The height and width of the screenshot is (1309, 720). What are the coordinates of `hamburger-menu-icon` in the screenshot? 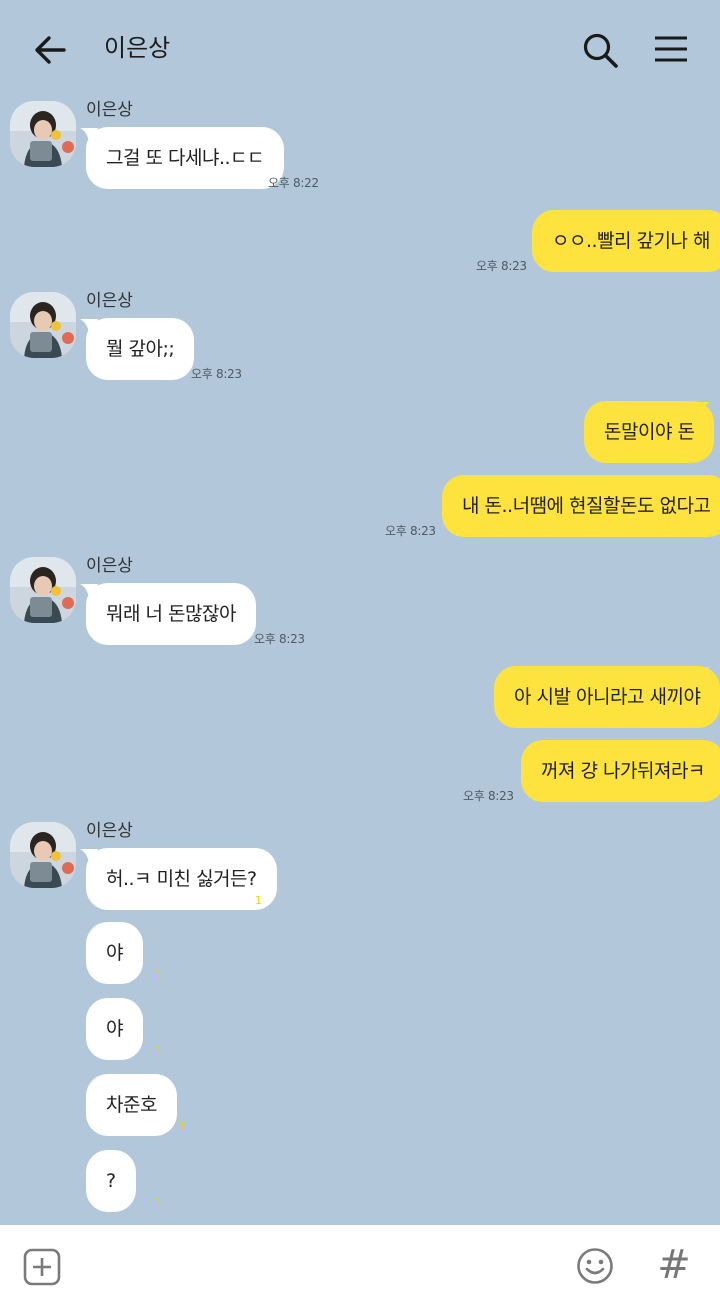 It's located at (671, 49).